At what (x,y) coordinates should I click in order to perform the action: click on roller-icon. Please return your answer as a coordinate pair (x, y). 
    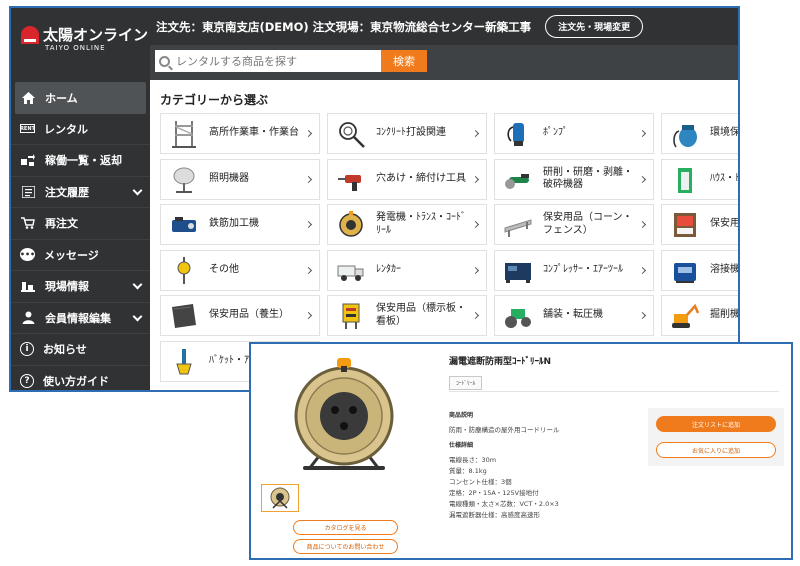
    Looking at the image, I should click on (518, 316).